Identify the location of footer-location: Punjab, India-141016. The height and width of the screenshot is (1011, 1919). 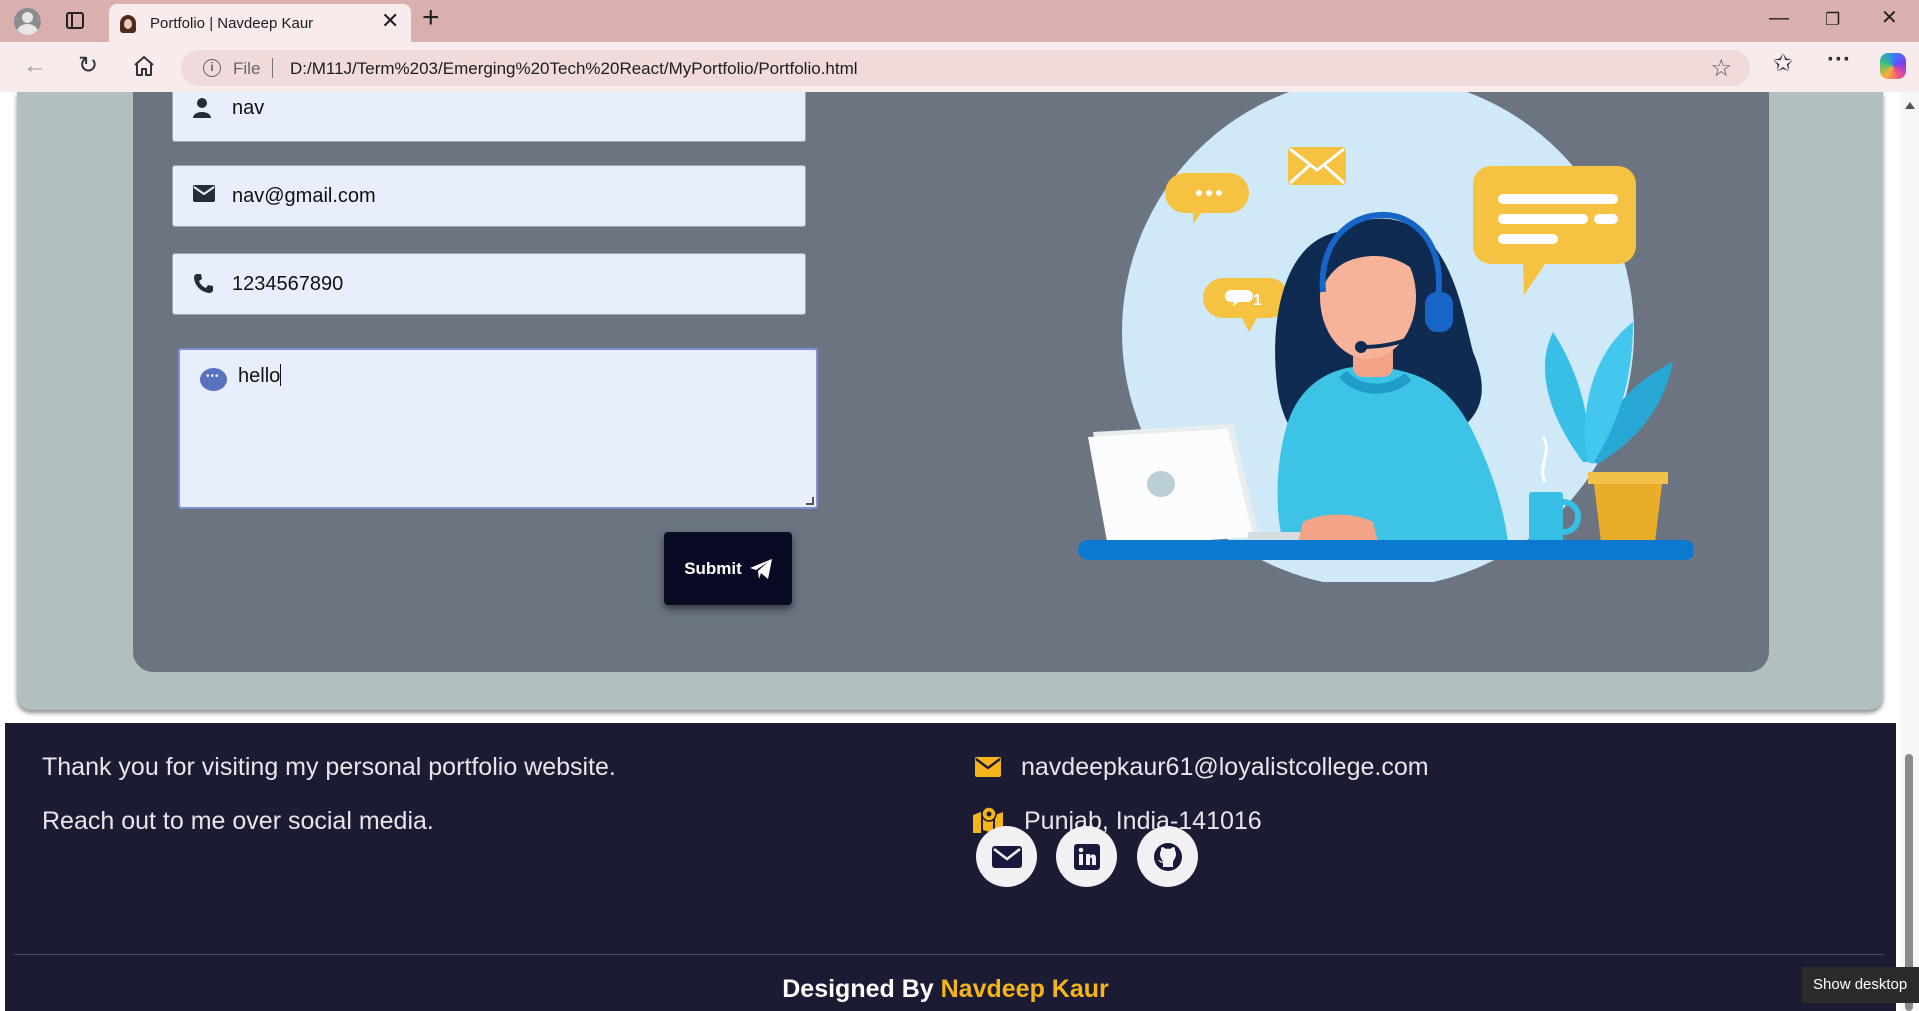
(1117, 821).